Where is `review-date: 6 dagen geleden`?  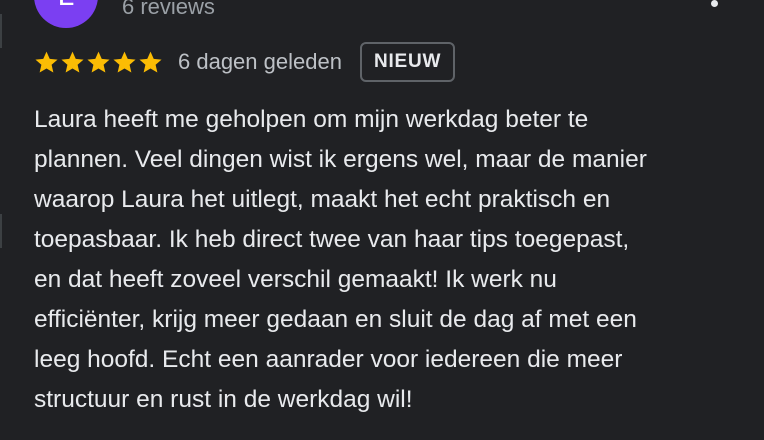
review-date: 6 dagen geleden is located at coordinates (260, 61).